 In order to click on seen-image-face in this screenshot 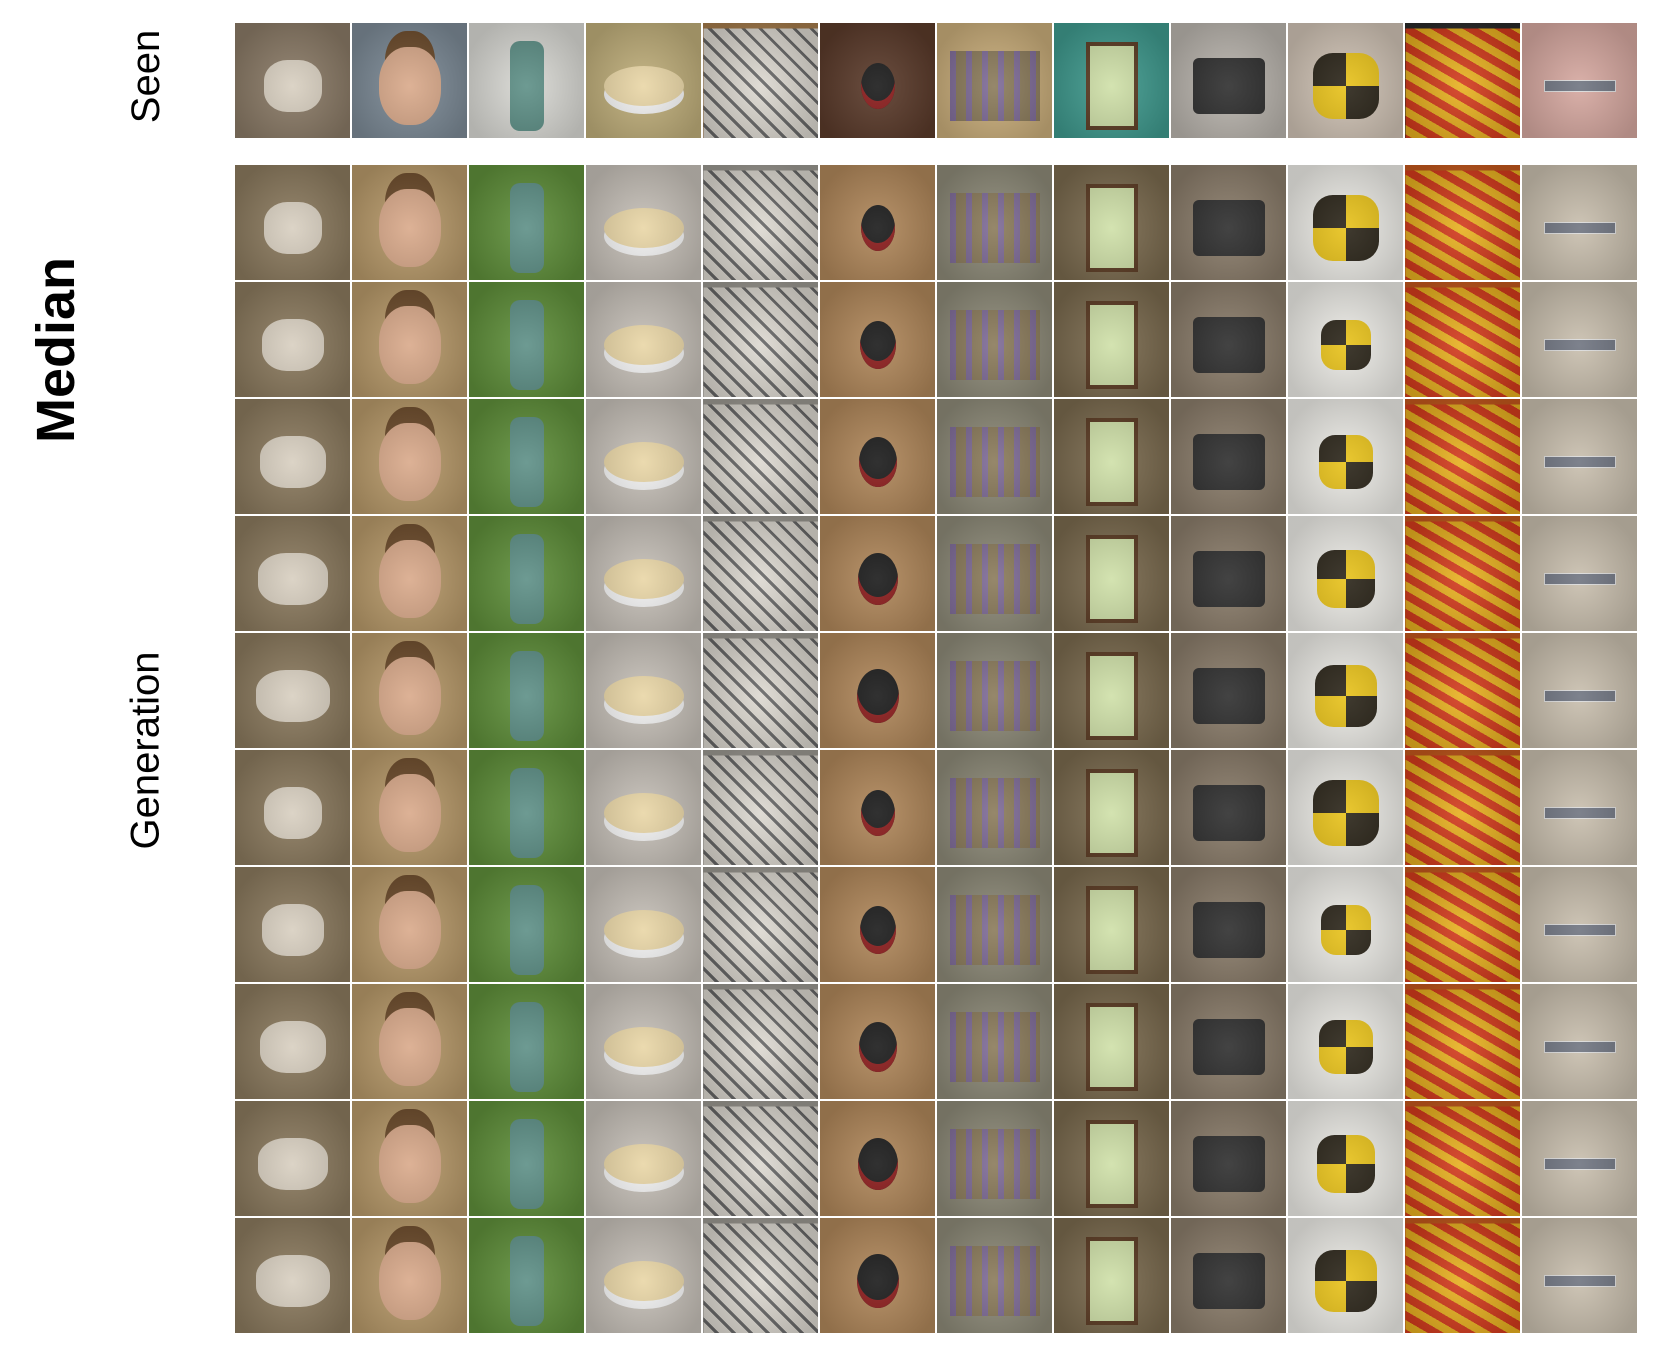, I will do `click(409, 80)`.